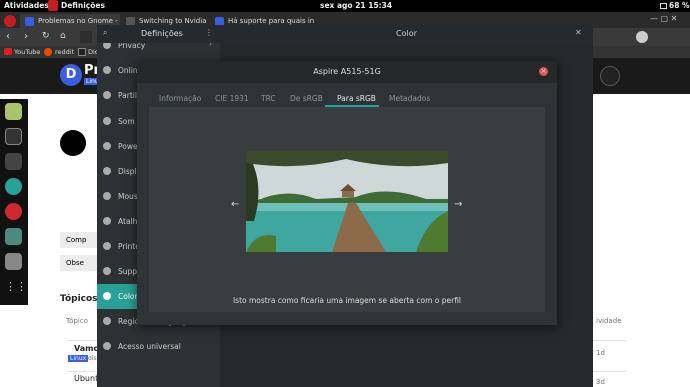 The image size is (690, 387). Describe the element at coordinates (13, 161) in the screenshot. I see `downloads-icon` at that location.